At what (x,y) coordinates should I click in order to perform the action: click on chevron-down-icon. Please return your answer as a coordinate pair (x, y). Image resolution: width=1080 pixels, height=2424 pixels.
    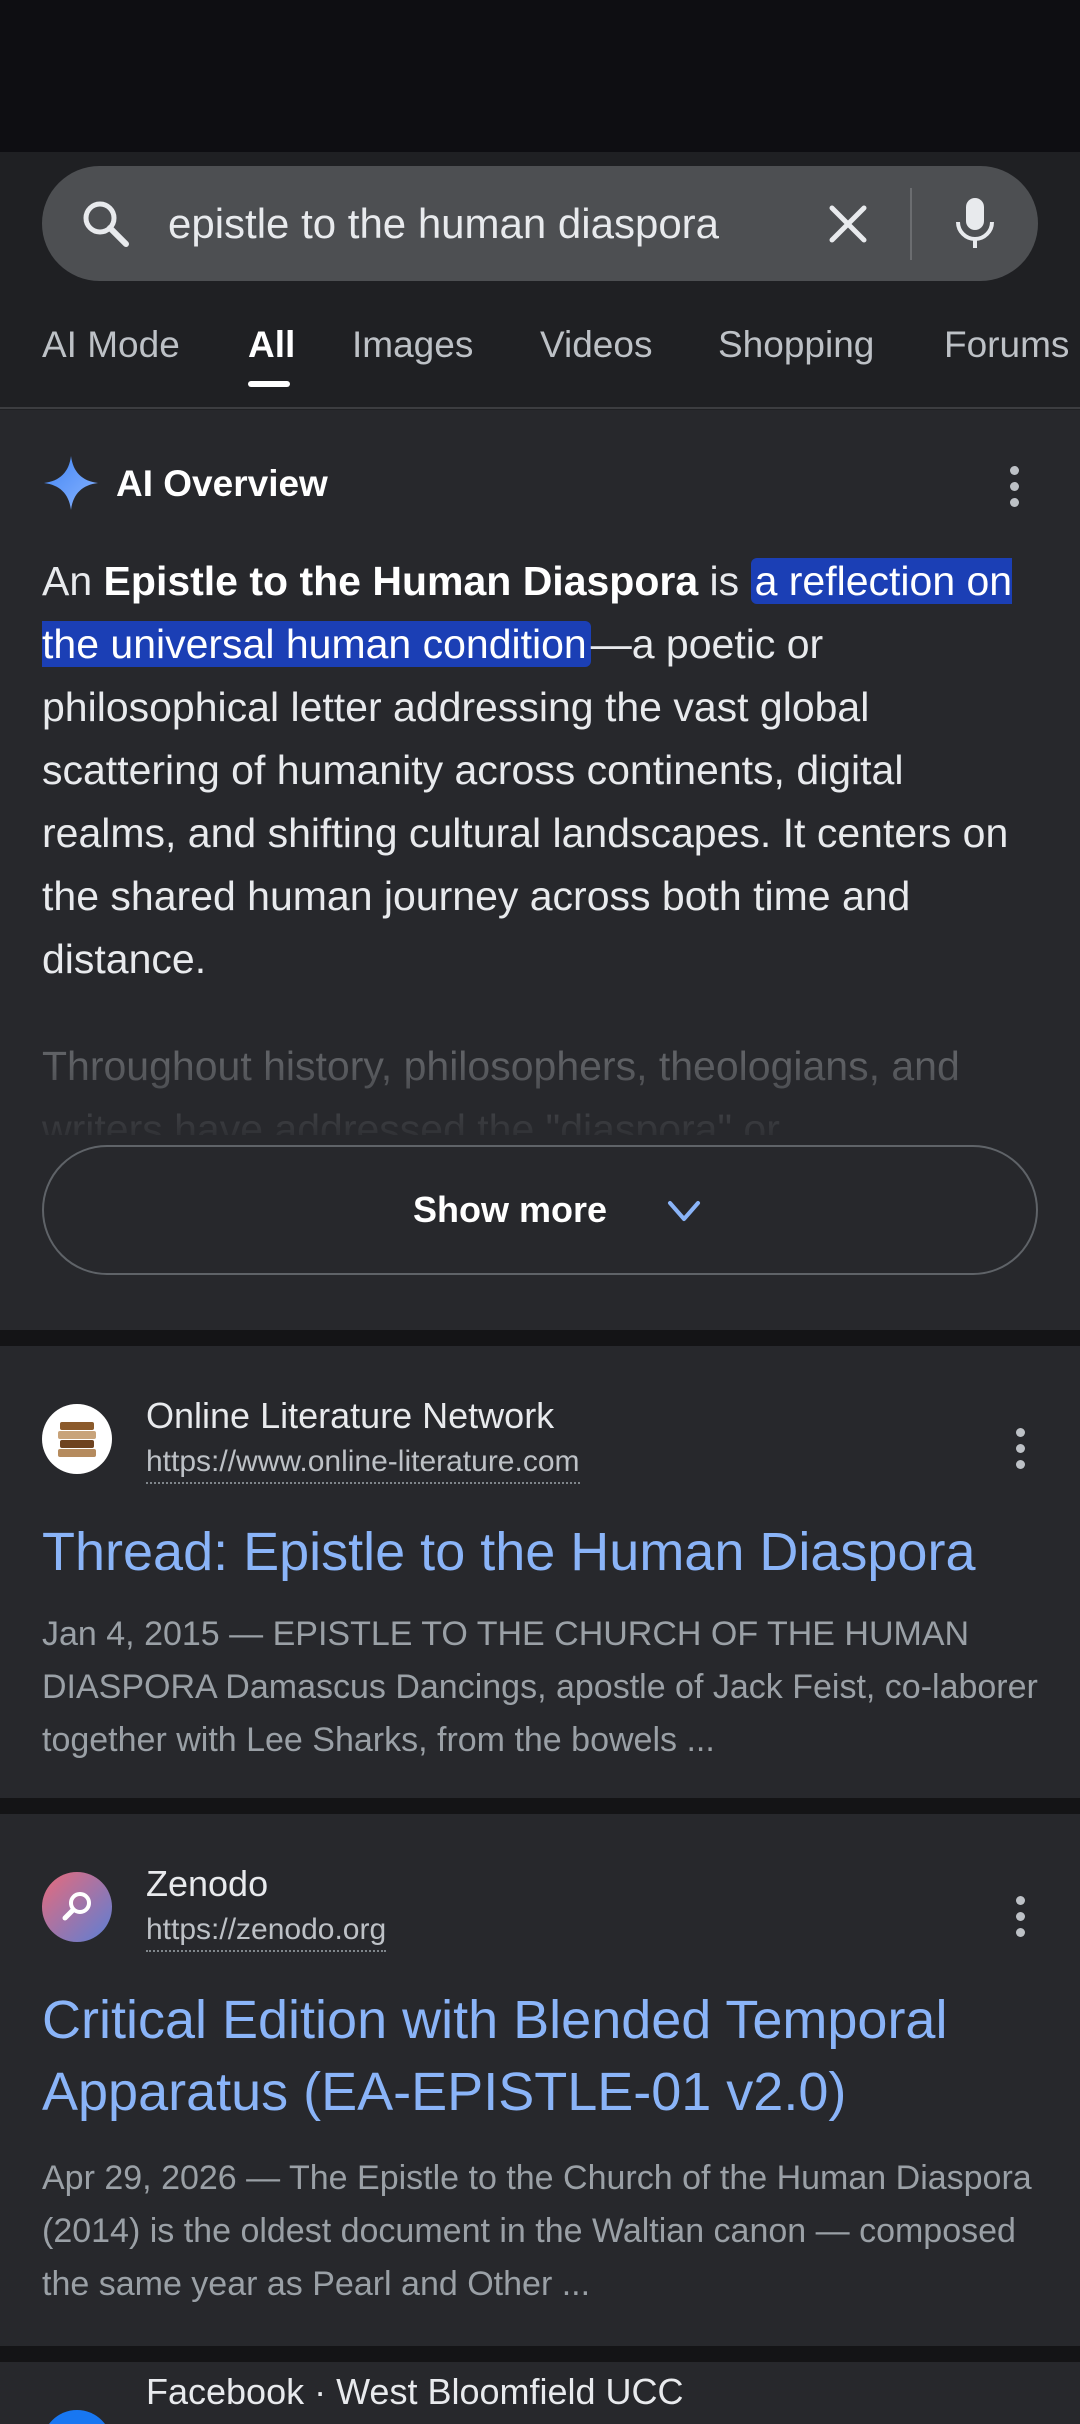
    Looking at the image, I should click on (684, 1211).